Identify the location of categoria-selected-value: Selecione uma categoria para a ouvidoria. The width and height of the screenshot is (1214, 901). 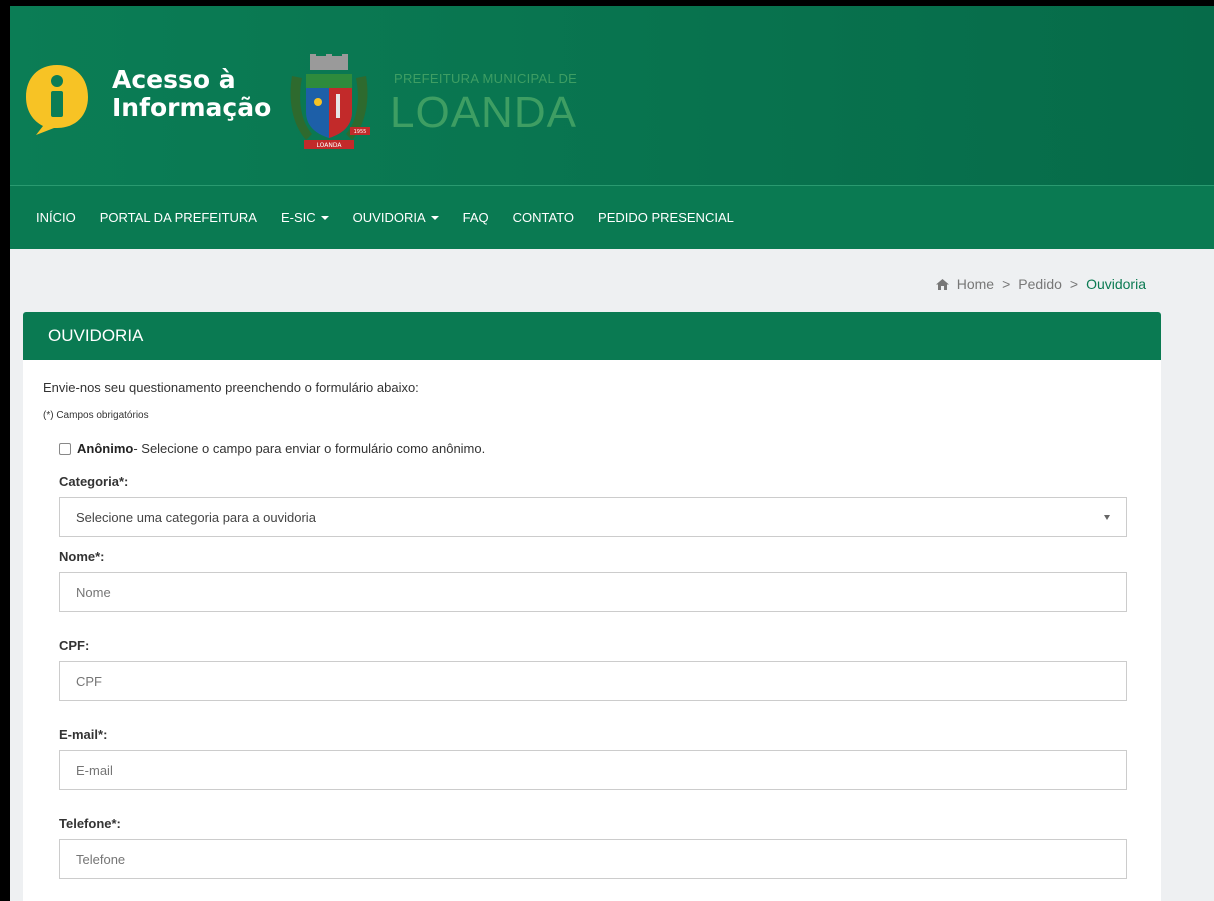
(196, 517).